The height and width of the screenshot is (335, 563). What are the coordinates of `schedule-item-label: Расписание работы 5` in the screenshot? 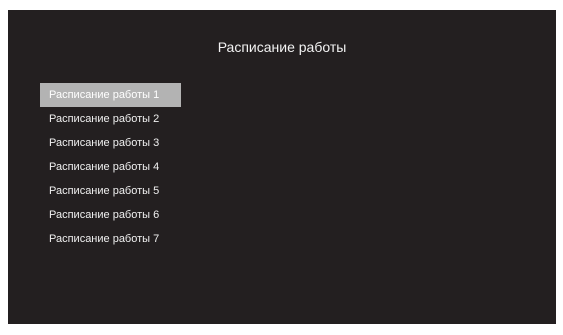 It's located at (104, 191).